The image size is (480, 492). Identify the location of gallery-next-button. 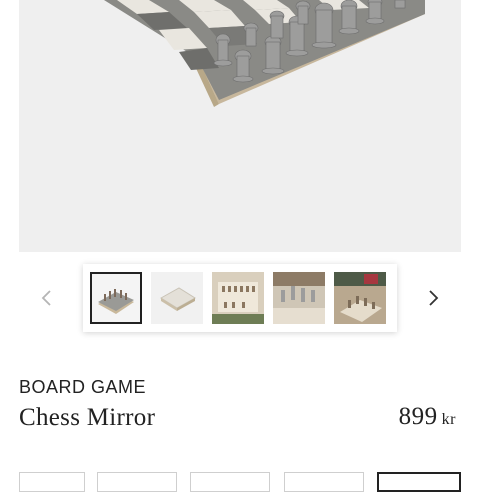
(433, 298).